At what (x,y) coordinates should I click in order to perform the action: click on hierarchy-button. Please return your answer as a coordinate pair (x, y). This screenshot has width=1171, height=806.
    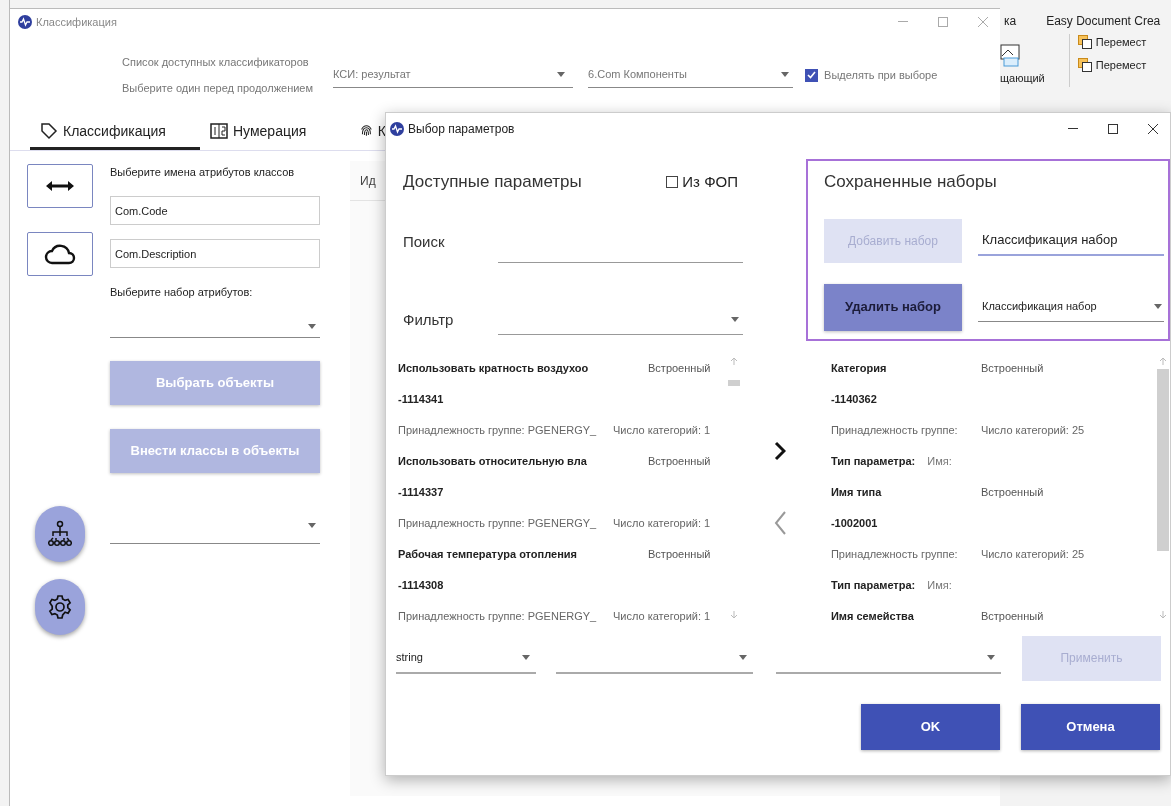
    Looking at the image, I should click on (60, 534).